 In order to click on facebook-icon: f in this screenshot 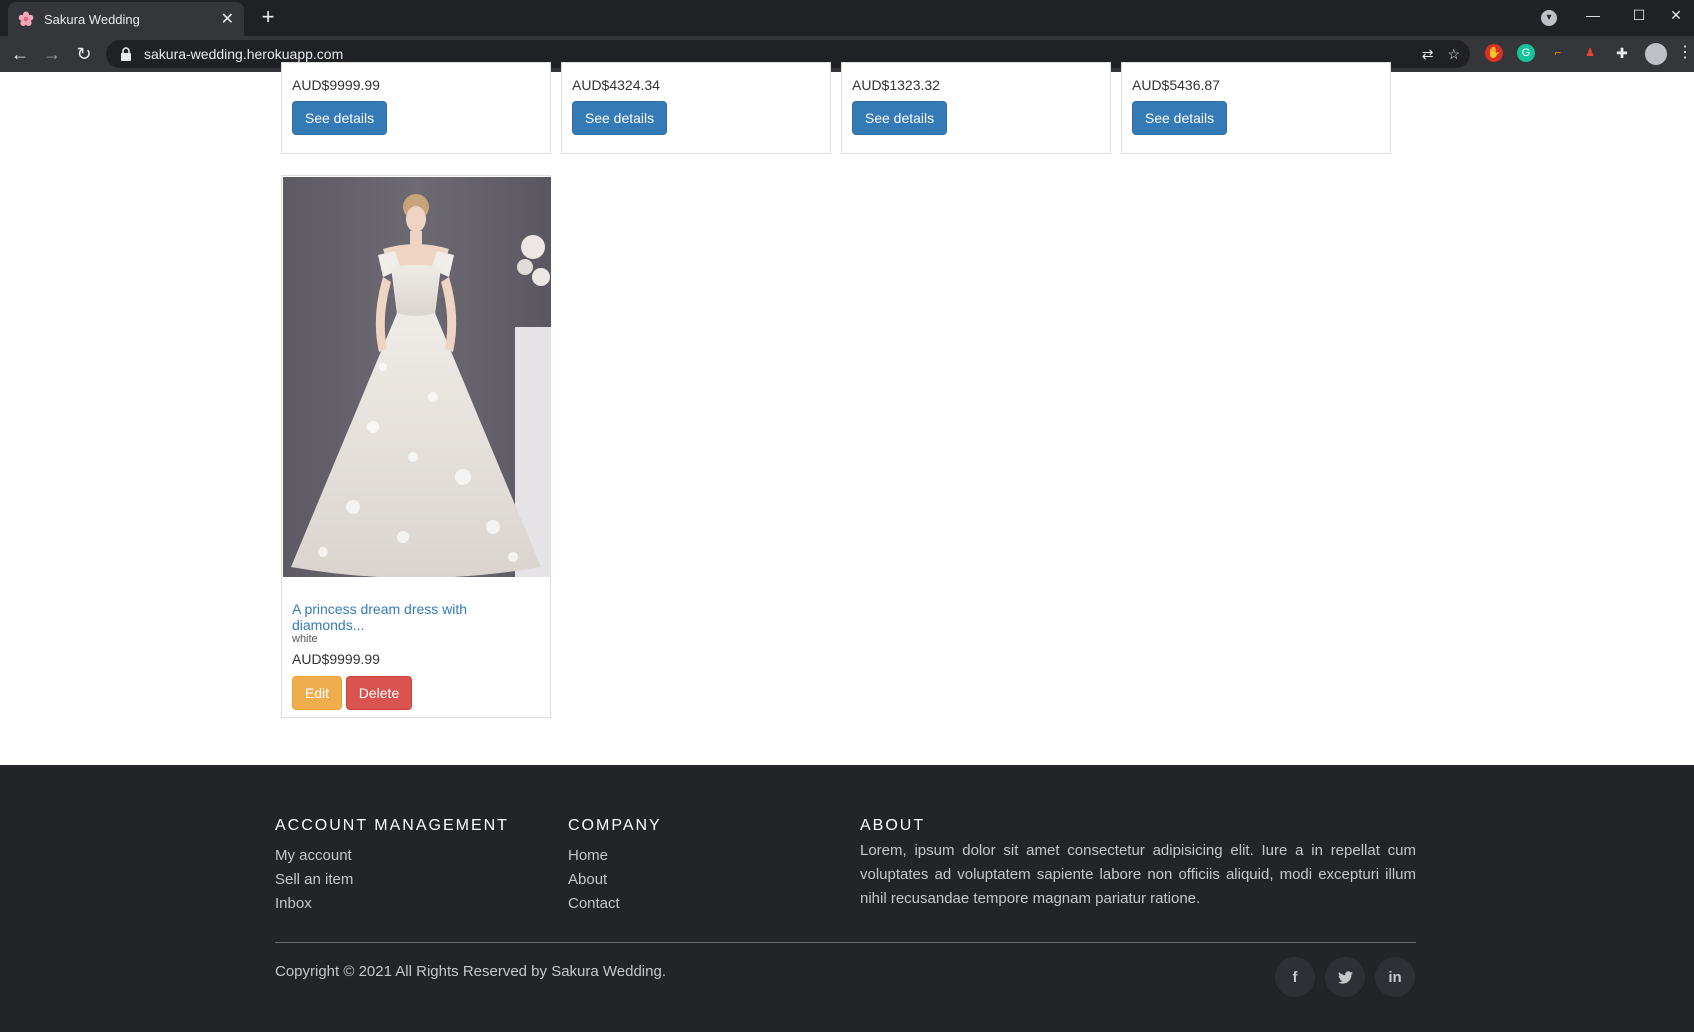, I will do `click(1295, 977)`.